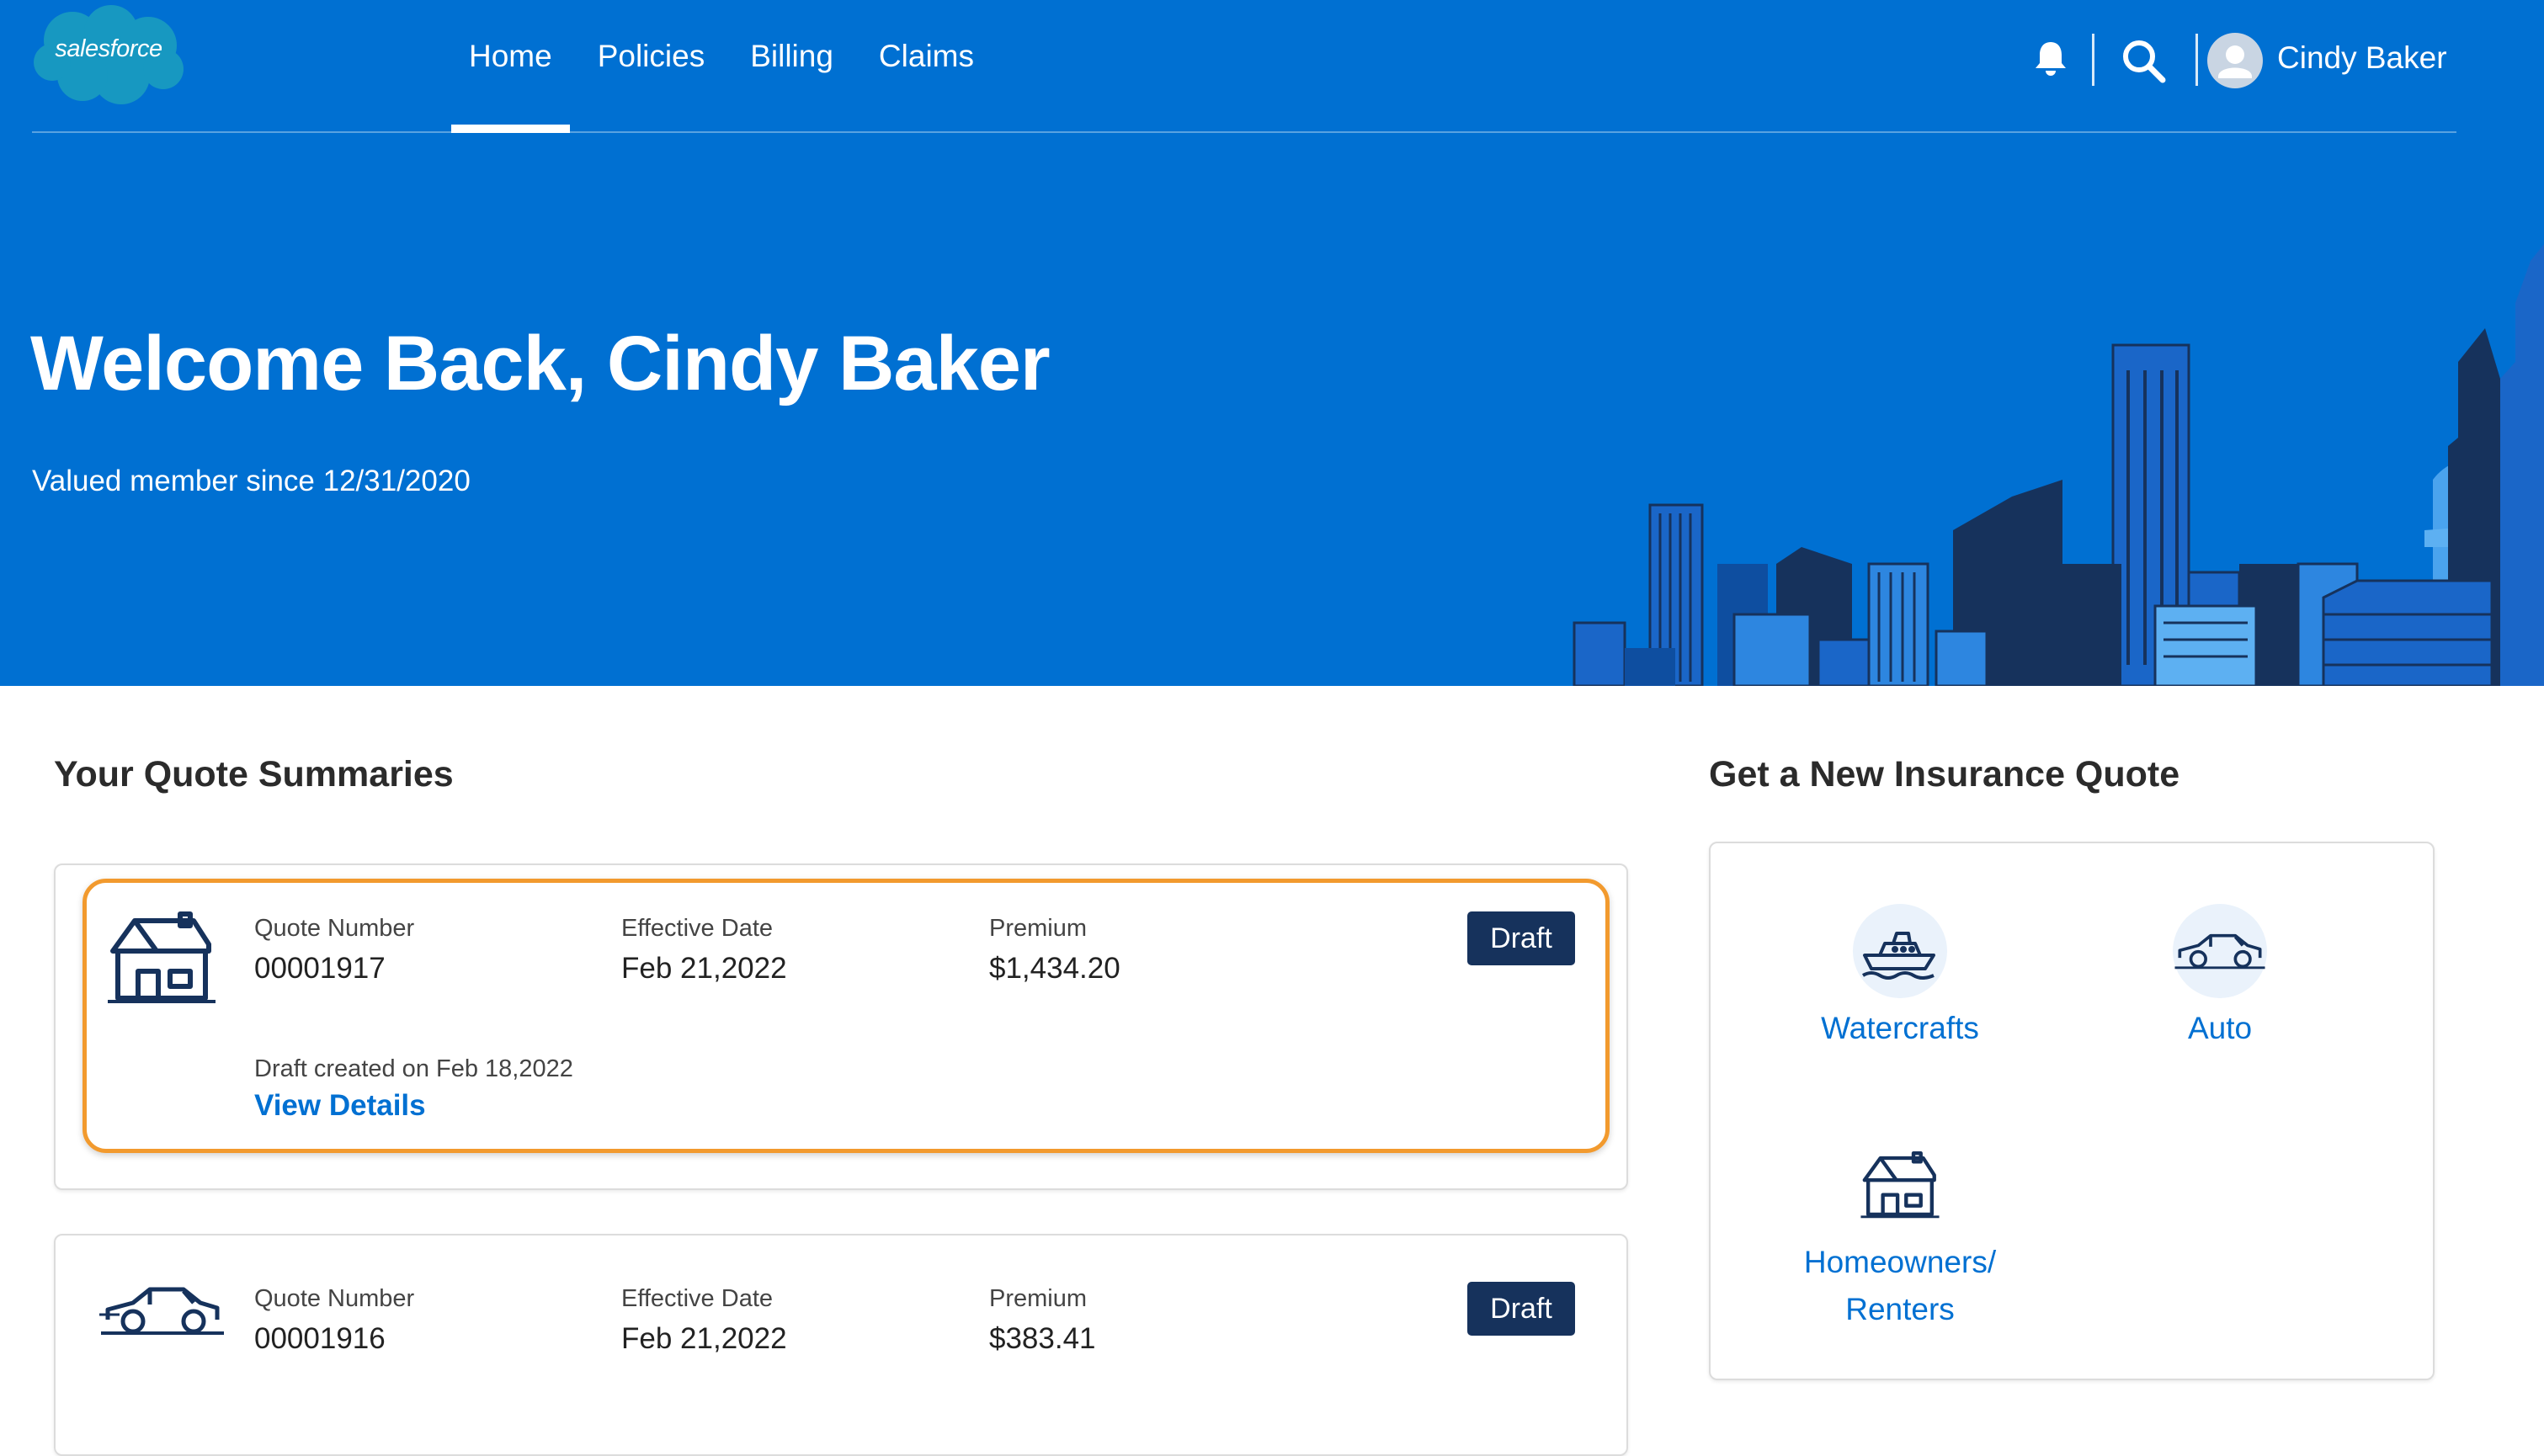  I want to click on product-homeowners-label-line2: Renters, so click(1900, 1309).